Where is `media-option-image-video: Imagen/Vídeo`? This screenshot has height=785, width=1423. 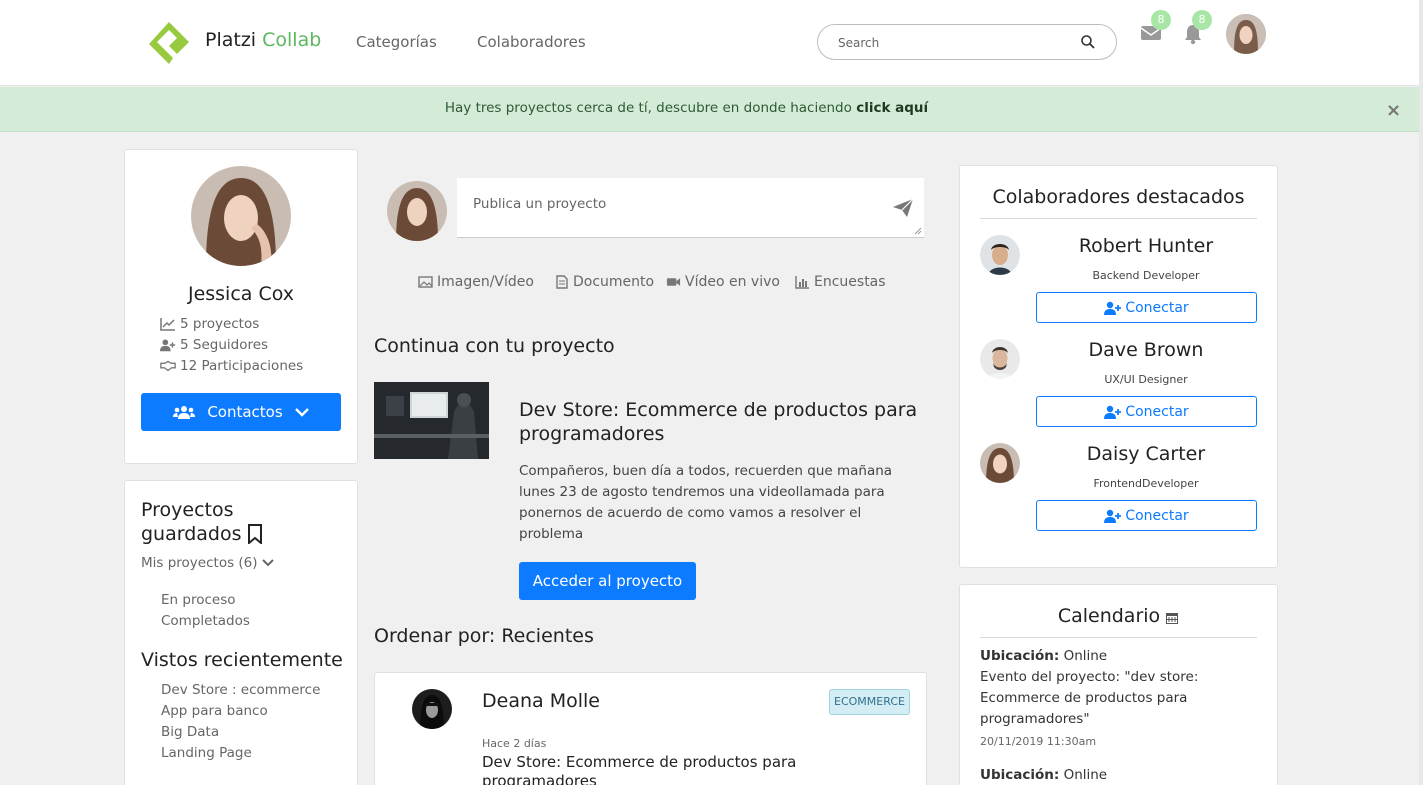 media-option-image-video: Imagen/Vídeo is located at coordinates (476, 282).